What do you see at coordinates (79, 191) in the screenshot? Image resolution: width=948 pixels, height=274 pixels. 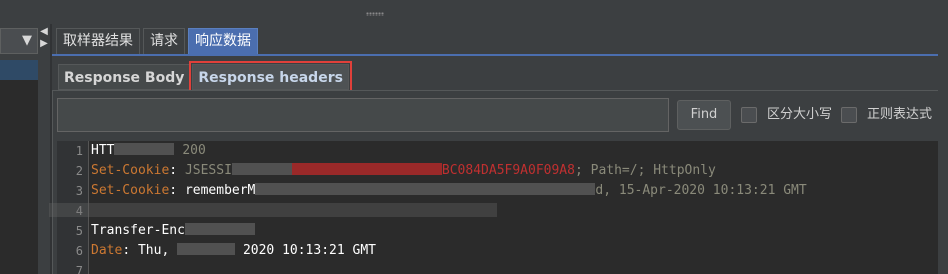 I see `line-number: 3` at bounding box center [79, 191].